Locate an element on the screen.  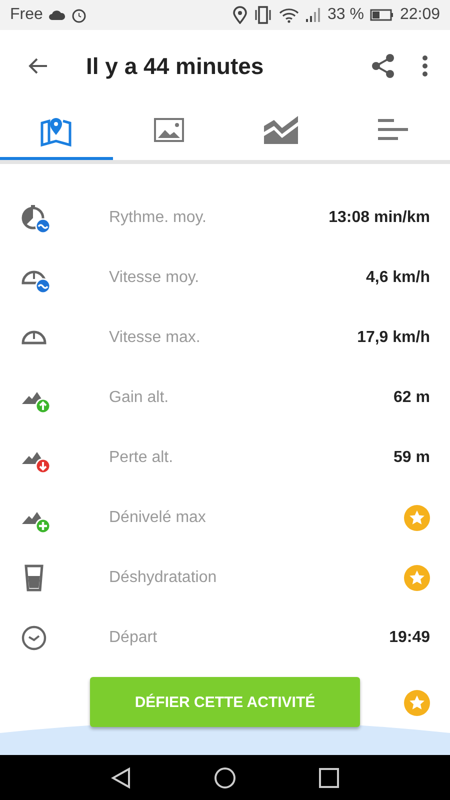
stat-label: Gain alt. is located at coordinates (139, 398).